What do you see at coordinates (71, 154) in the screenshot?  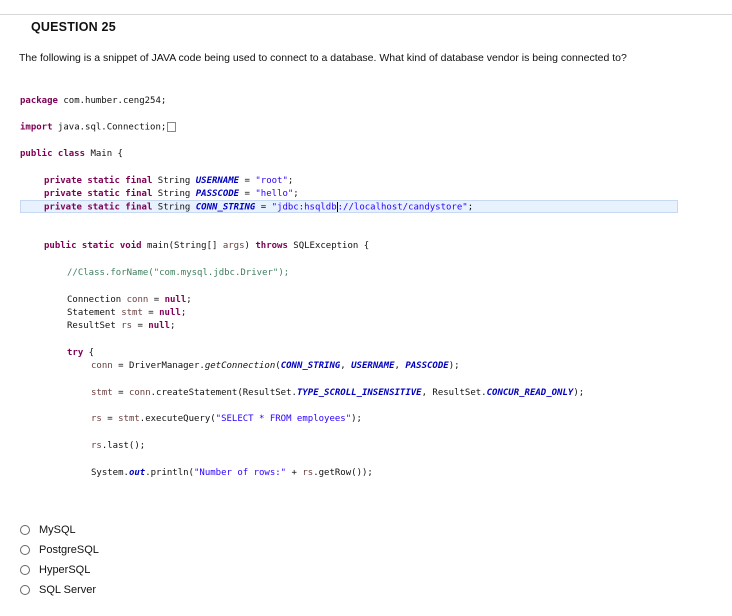 I see `code-line-class: public class Main {` at bounding box center [71, 154].